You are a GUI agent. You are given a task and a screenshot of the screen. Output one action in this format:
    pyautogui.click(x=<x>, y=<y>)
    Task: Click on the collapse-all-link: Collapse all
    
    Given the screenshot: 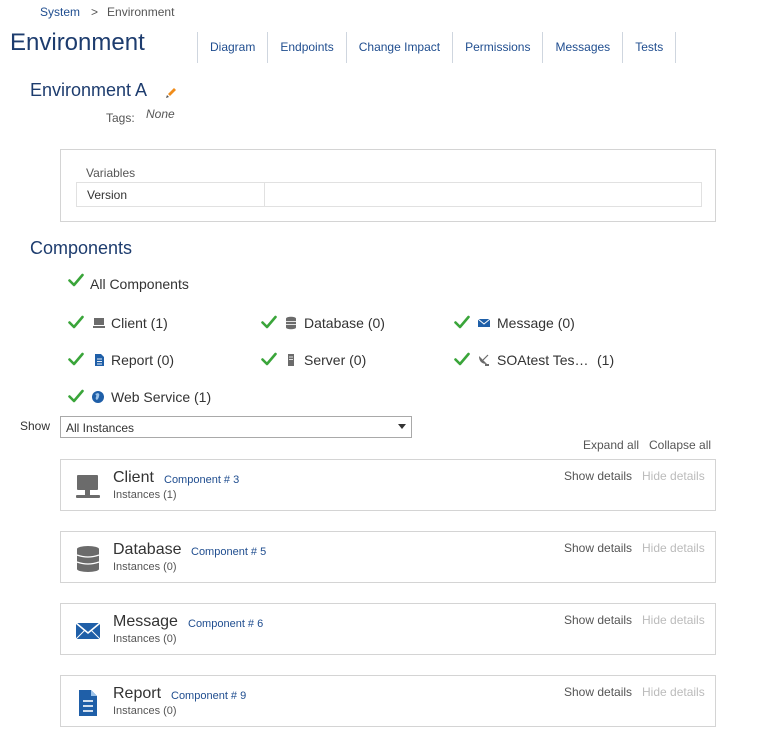 What is the action you would take?
    pyautogui.click(x=680, y=445)
    